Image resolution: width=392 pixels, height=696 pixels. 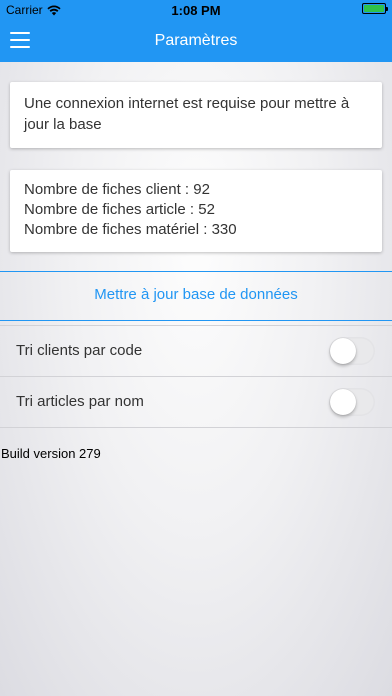 I want to click on client-count: Nombre de fiches client : 92, so click(x=117, y=189).